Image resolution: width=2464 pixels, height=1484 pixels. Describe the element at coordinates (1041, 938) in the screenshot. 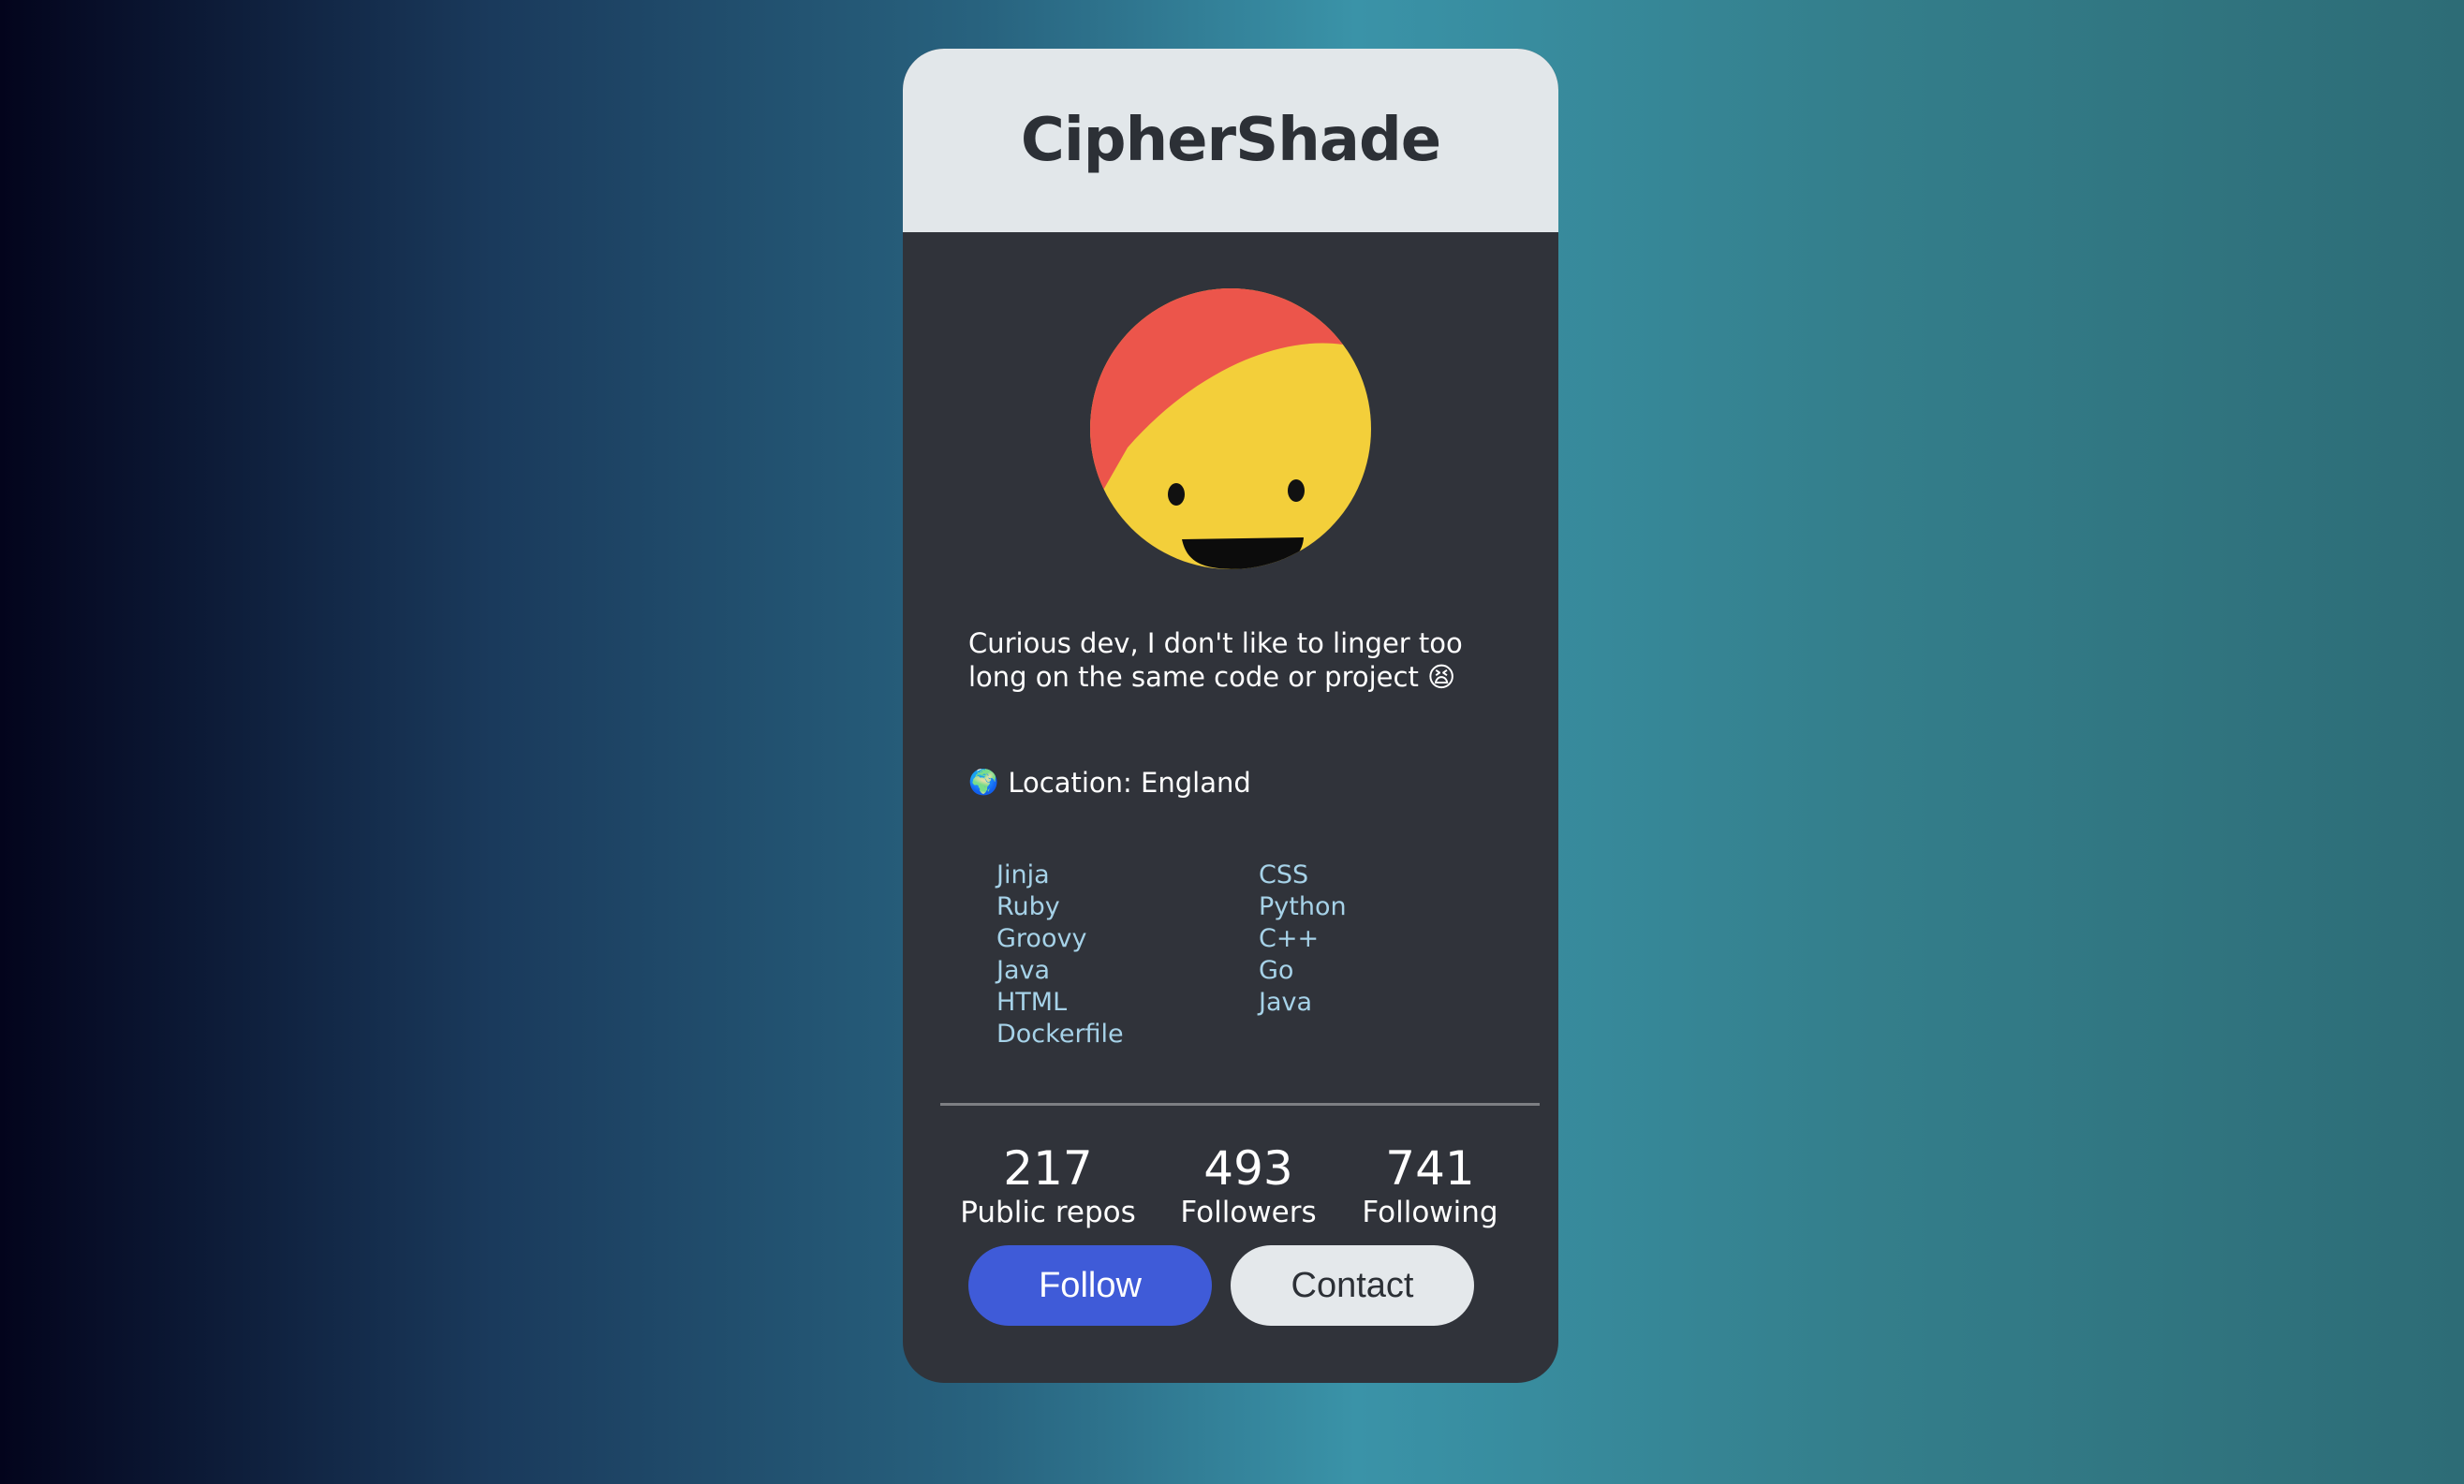

I see `language-item: Groovy` at that location.